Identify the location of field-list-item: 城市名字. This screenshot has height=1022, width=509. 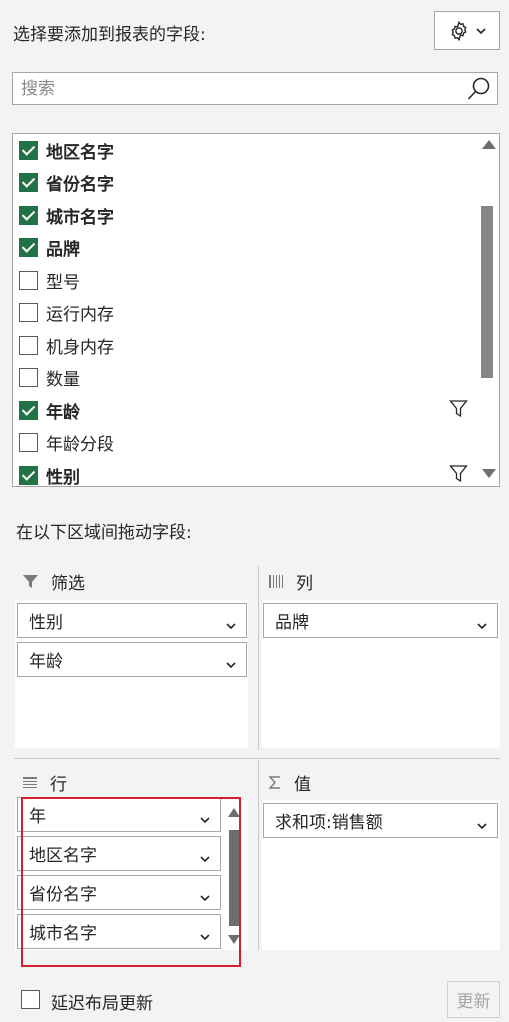
(245, 215).